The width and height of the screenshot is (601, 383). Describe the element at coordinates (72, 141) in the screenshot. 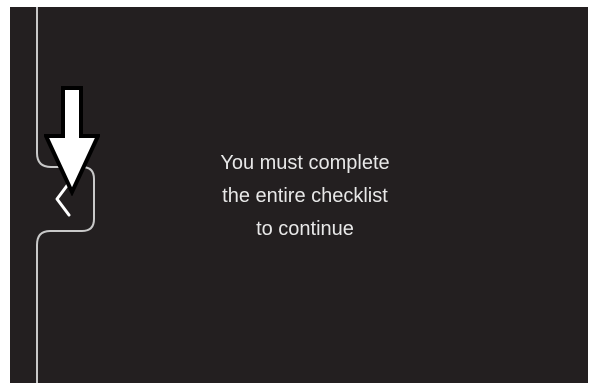

I see `down-arrow-icon` at that location.